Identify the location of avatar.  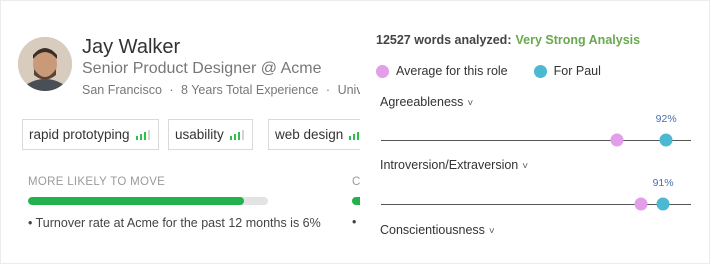
(45, 64).